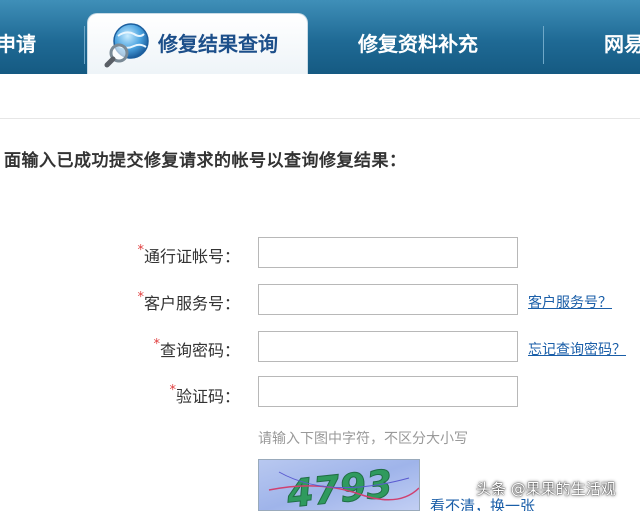  I want to click on forgot-password-link: 忘记查询密码？, so click(577, 349).